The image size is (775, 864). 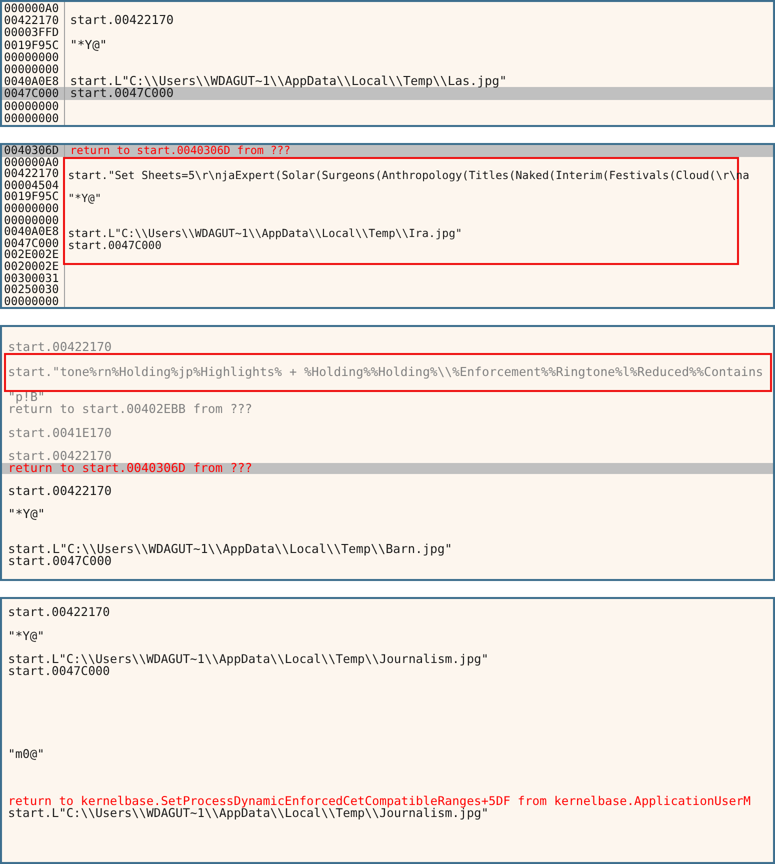 I want to click on comment-text: start.L"C:\\Users\\WDAGUT~1\\AppData\\Local\\Temp\\Ira.jpg", so click(x=264, y=234).